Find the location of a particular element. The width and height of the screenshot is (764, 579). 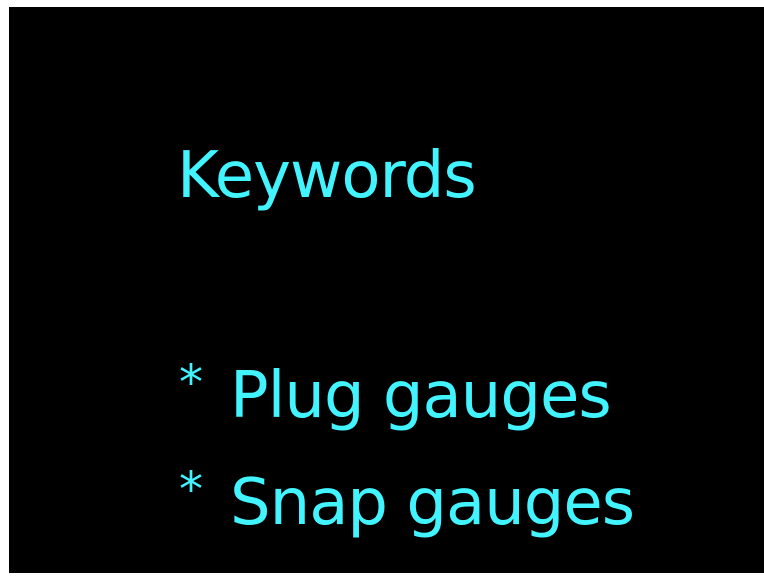

bullet-item-plug-gauges: * Plug gauges is located at coordinates (395, 391).